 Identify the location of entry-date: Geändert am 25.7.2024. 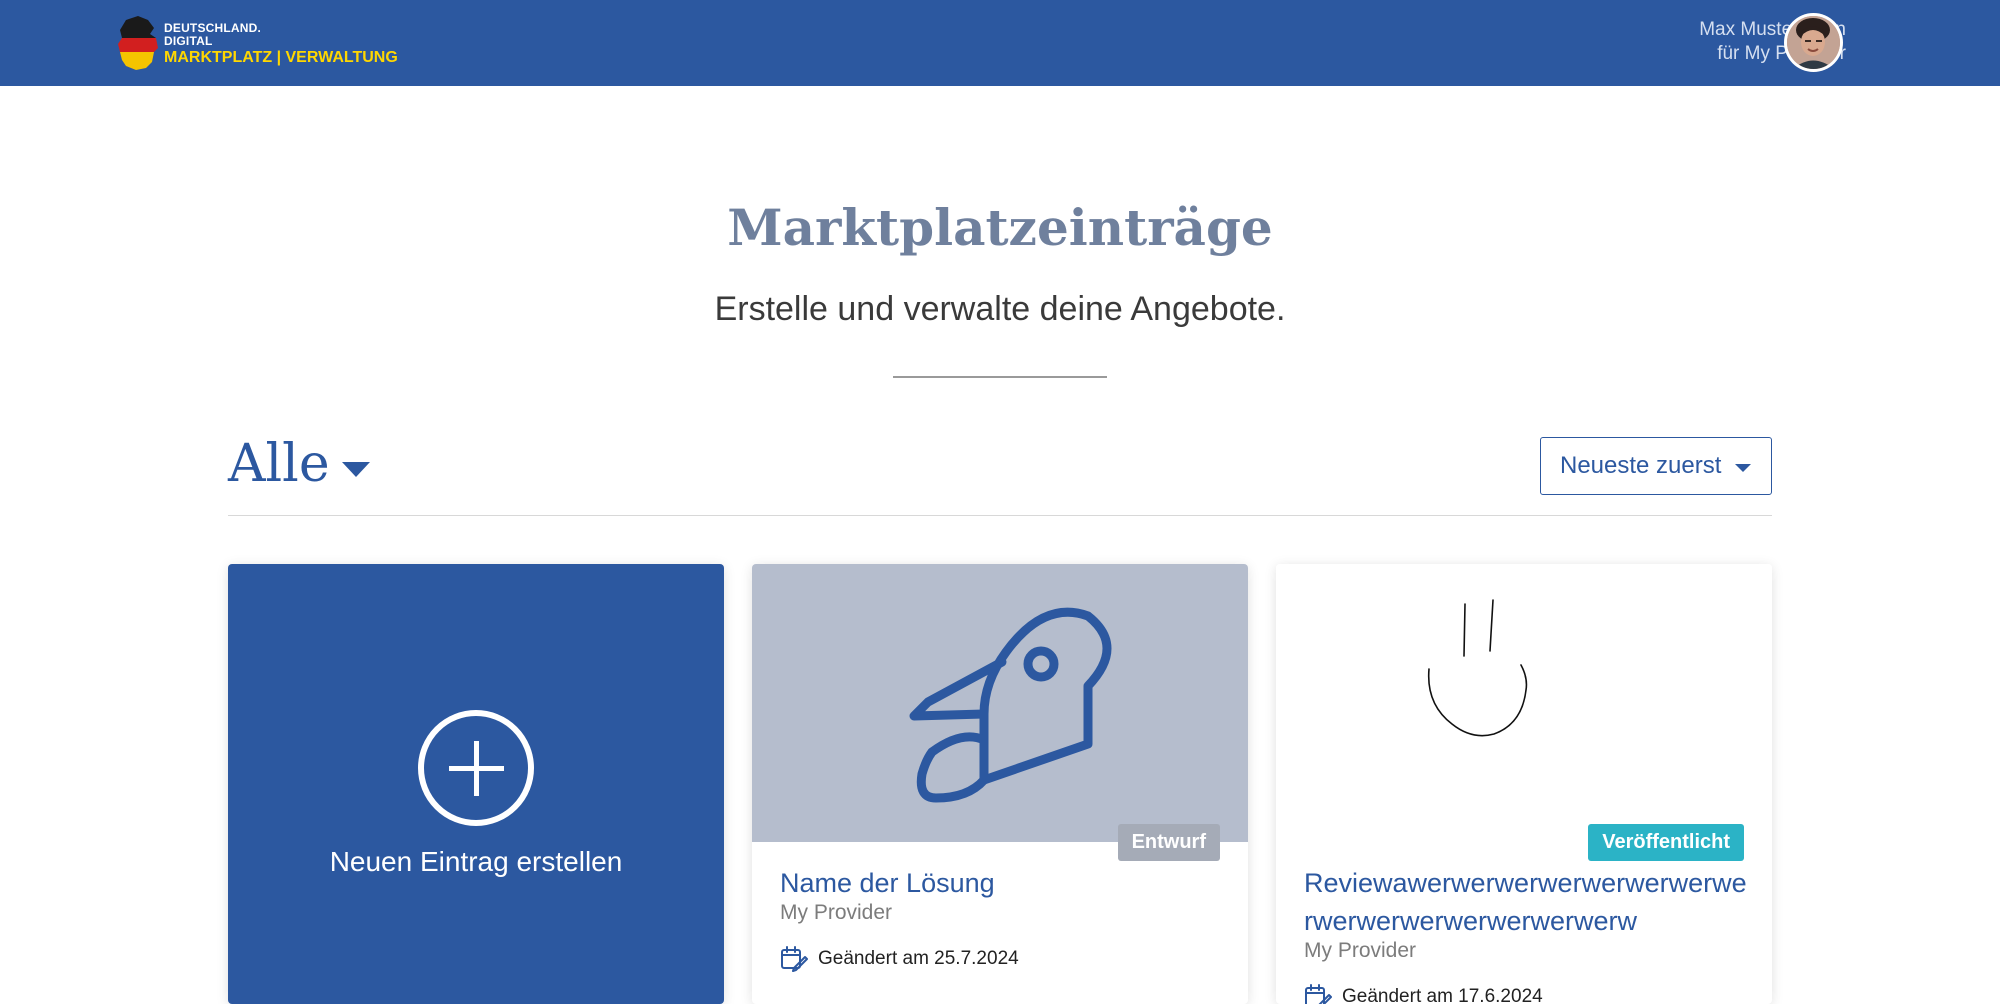
(899, 959).